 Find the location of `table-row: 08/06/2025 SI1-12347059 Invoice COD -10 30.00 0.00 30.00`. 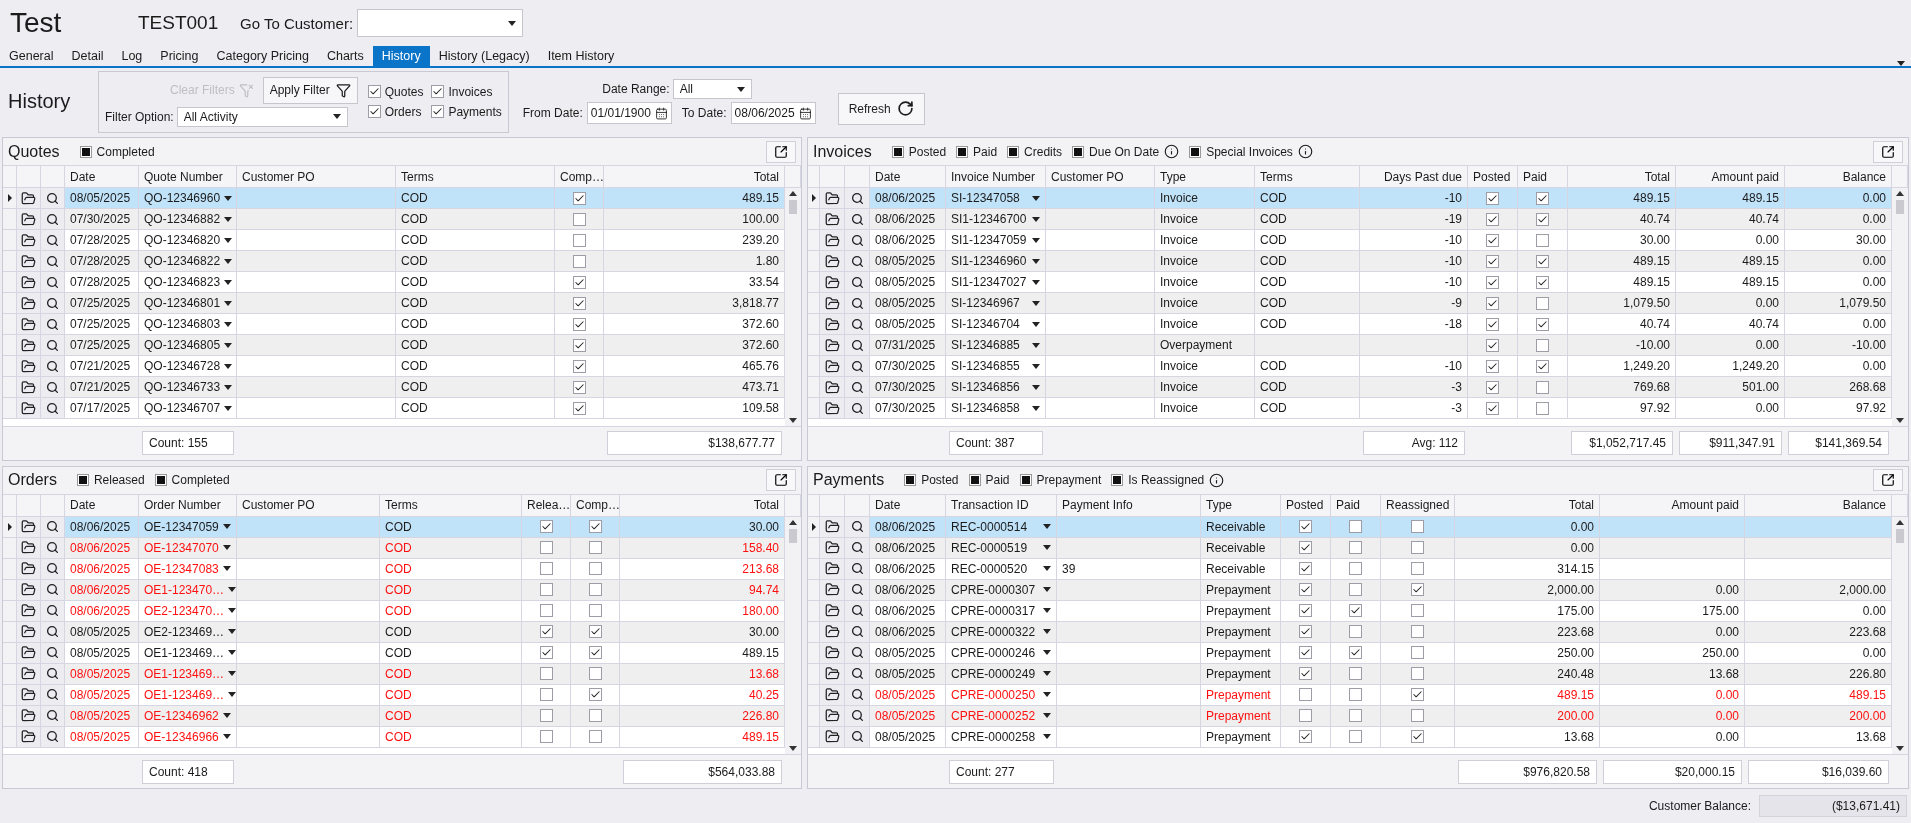

table-row: 08/06/2025 SI1-12347059 Invoice COD -10 30.00 0.00 30.00 is located at coordinates (1350, 240).